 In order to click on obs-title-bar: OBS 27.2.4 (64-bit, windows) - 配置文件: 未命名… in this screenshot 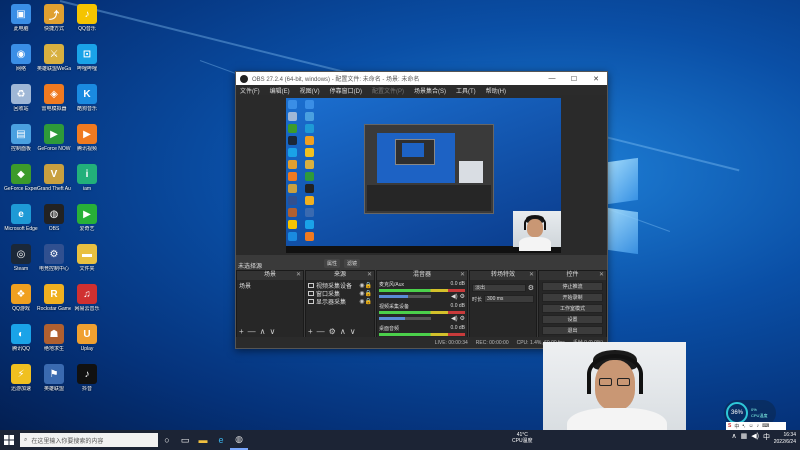, I will do `click(421, 78)`.